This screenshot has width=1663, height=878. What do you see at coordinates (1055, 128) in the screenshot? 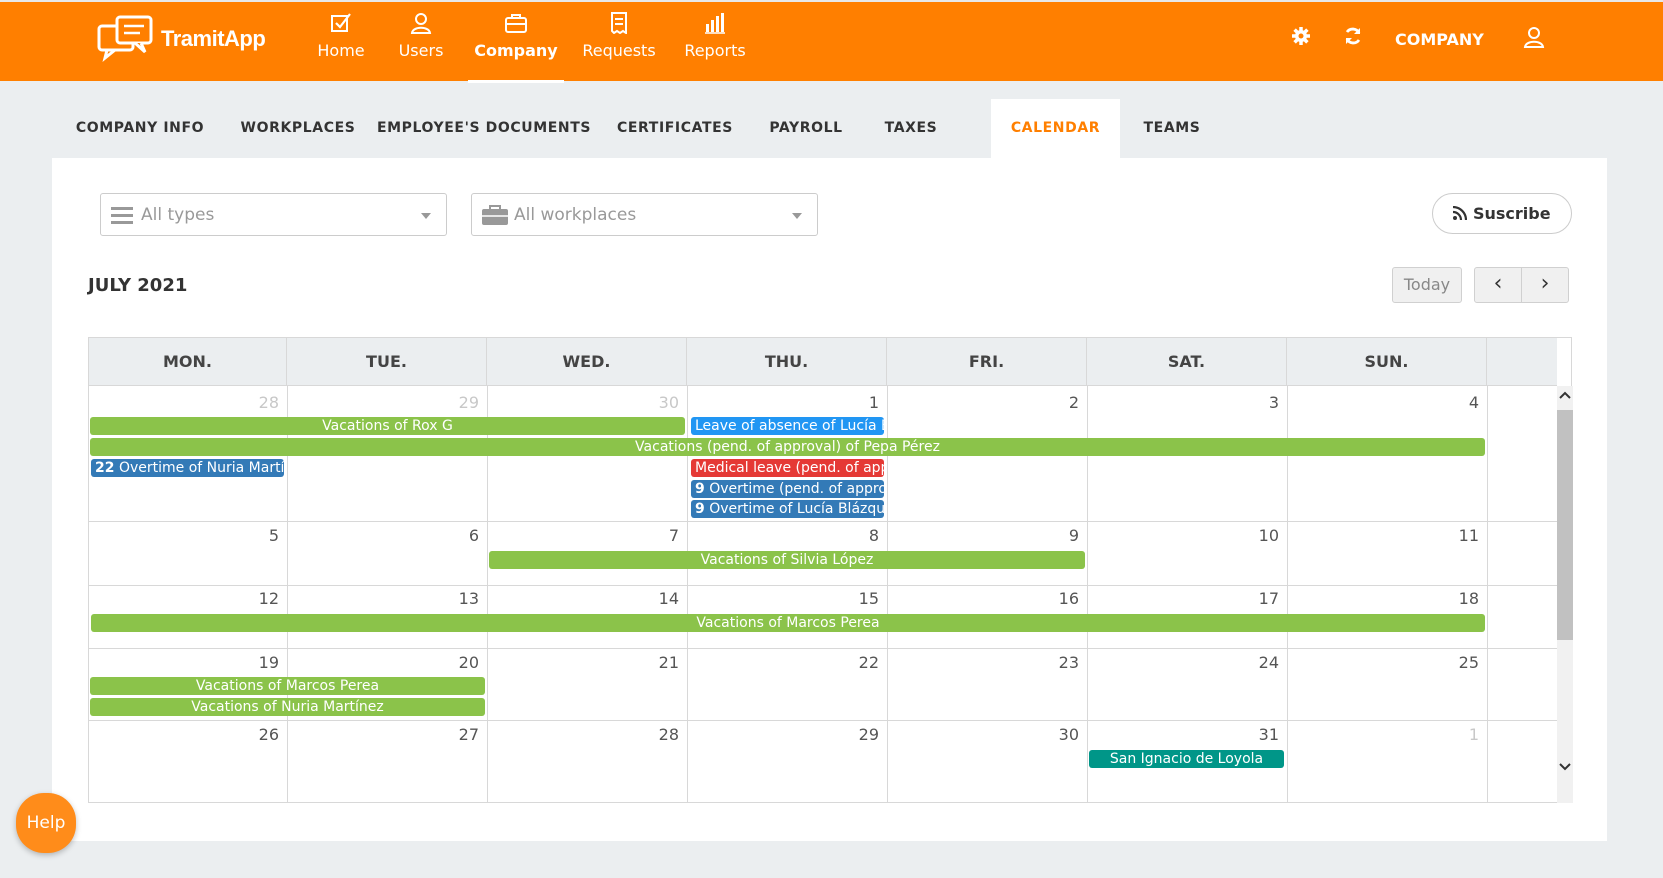
I see `tab-calendar: CALENDAR` at bounding box center [1055, 128].